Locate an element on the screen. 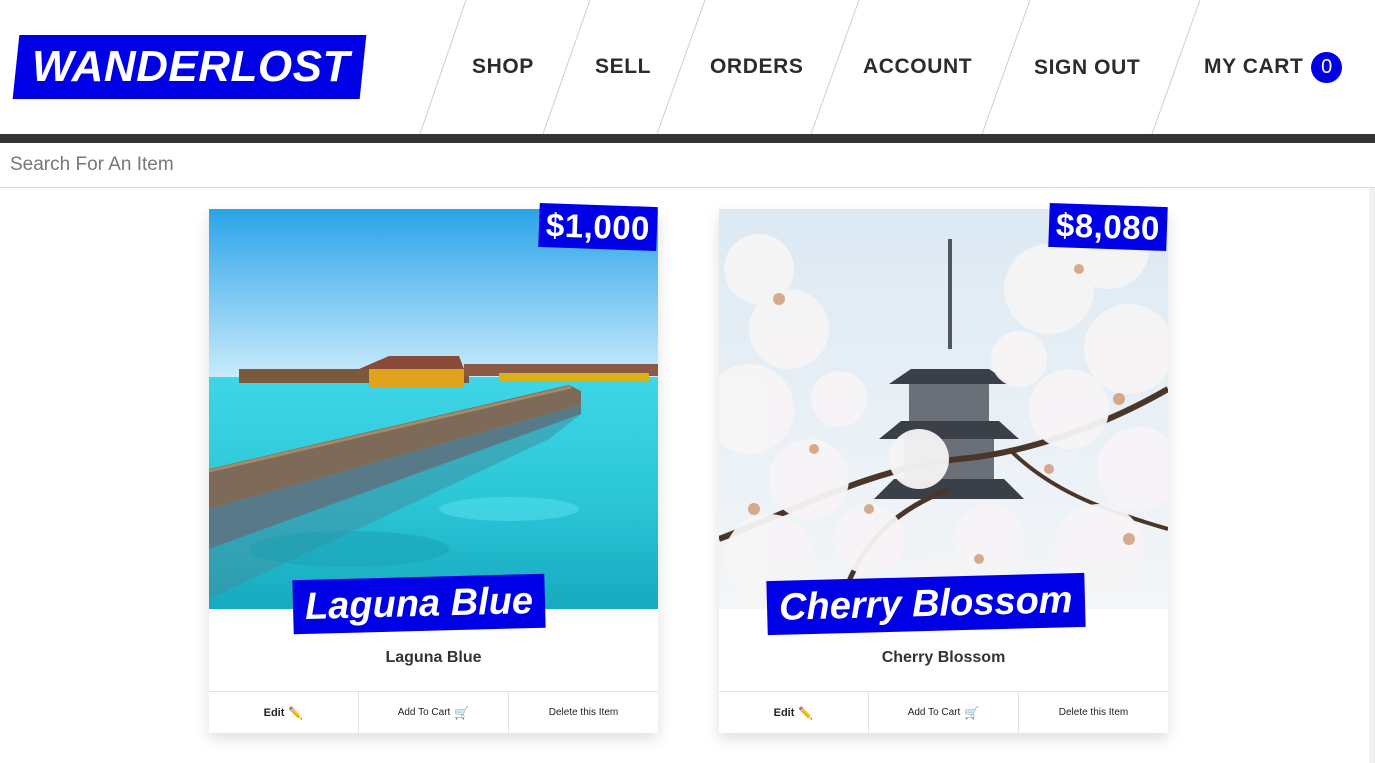  cart-label: MY CART is located at coordinates (1254, 66).